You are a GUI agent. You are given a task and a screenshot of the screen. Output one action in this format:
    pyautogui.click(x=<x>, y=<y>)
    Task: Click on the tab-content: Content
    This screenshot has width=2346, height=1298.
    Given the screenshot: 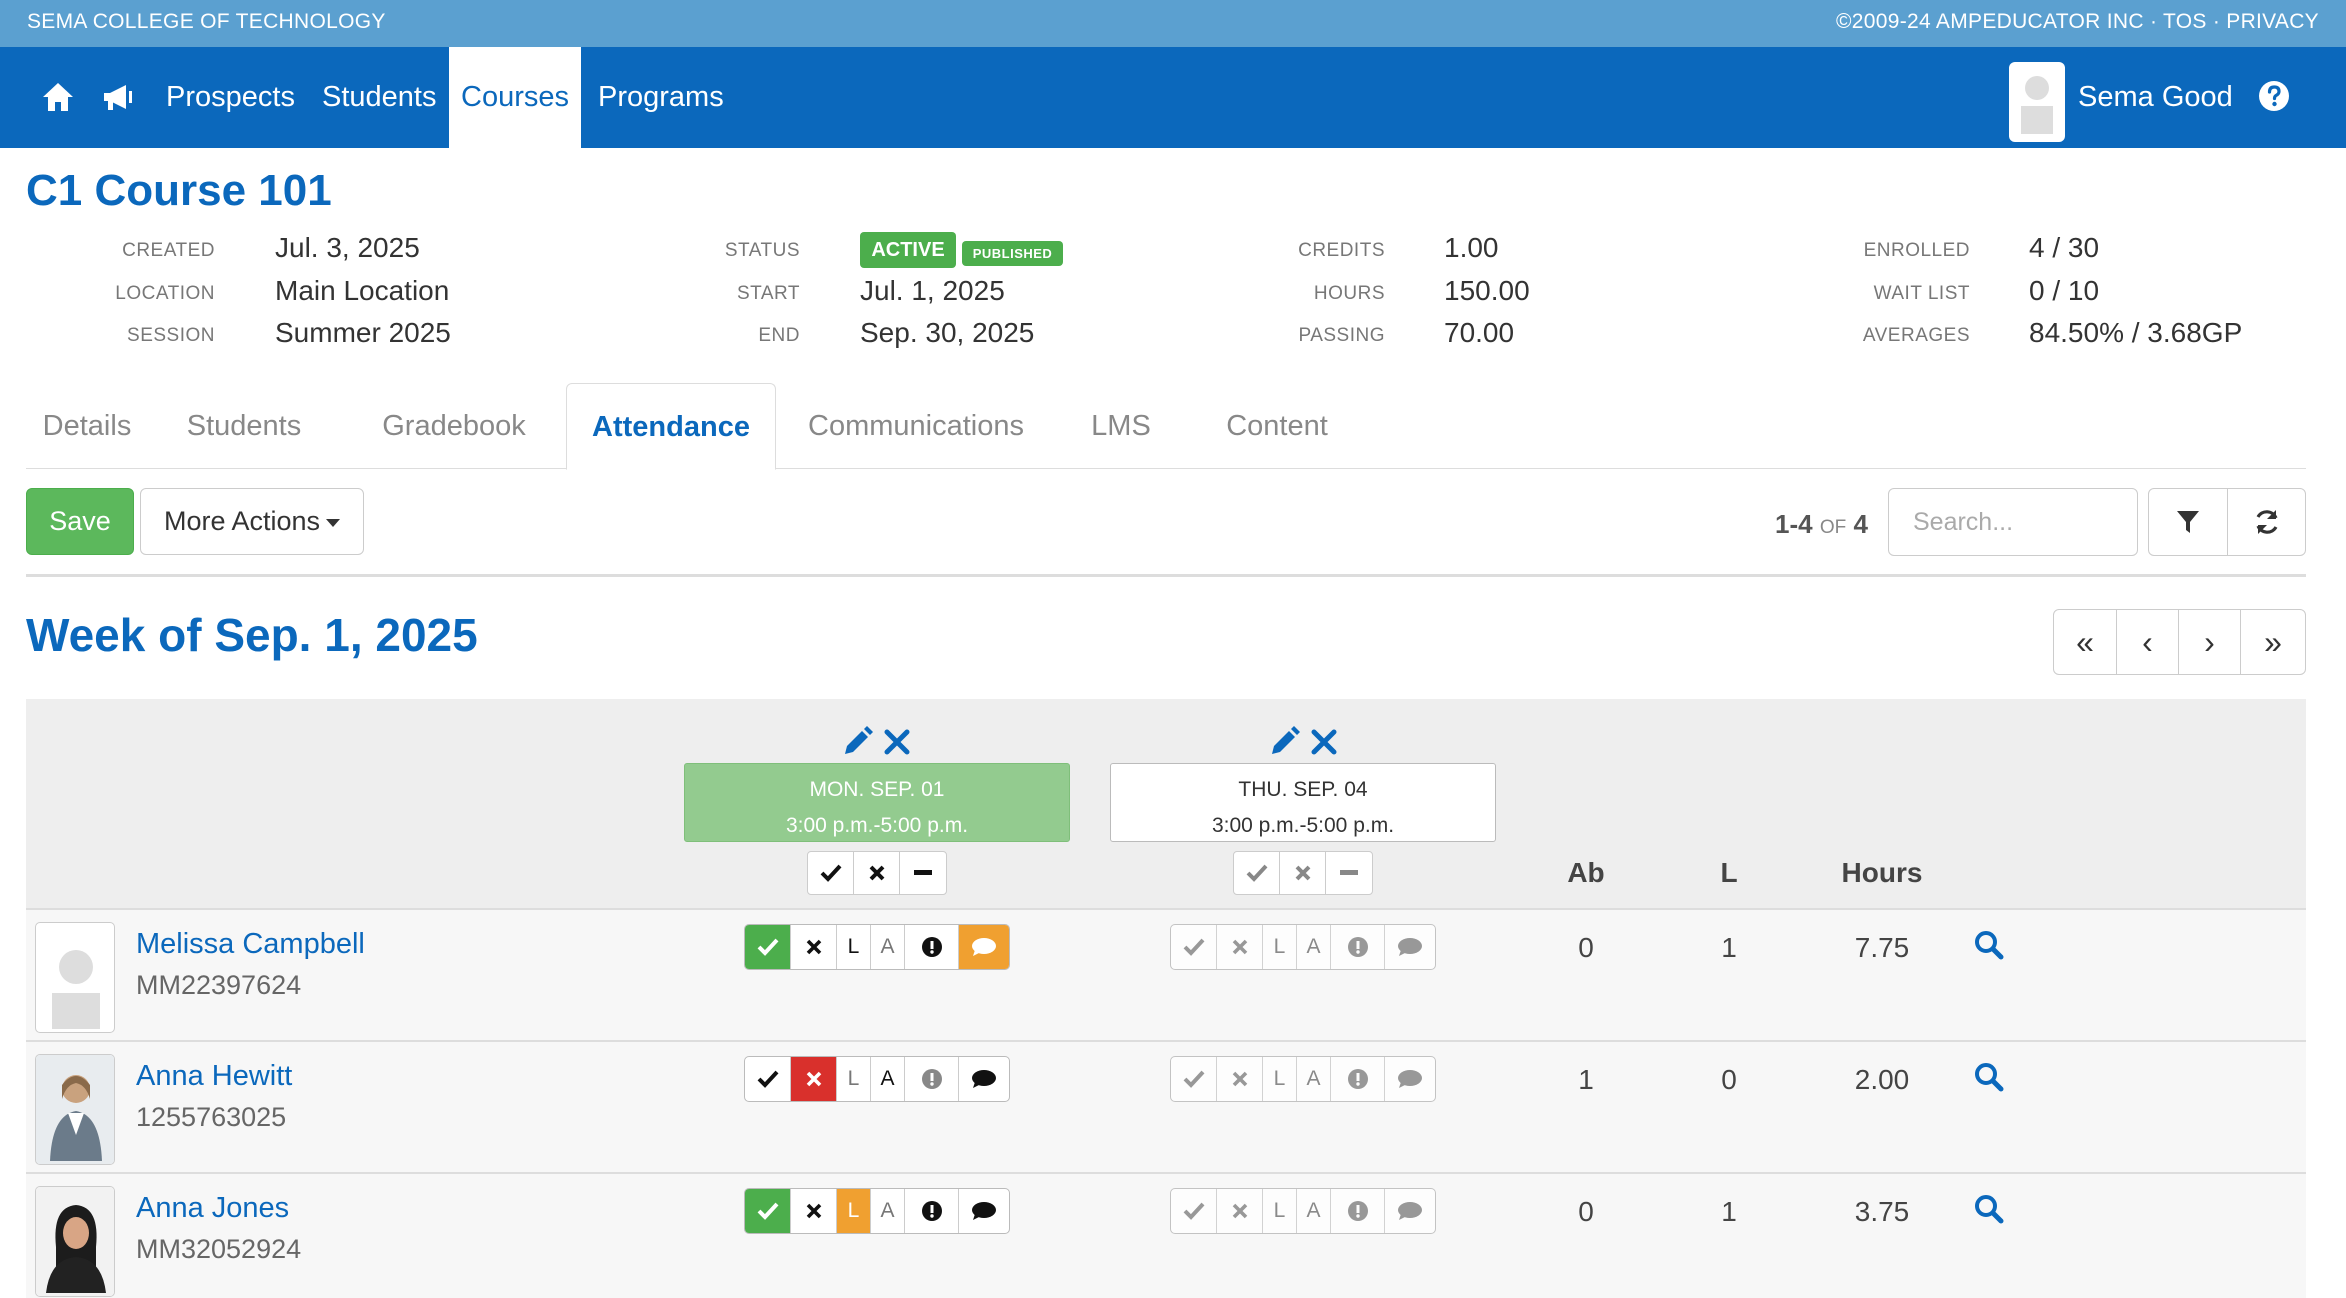 What is the action you would take?
    pyautogui.click(x=1277, y=426)
    